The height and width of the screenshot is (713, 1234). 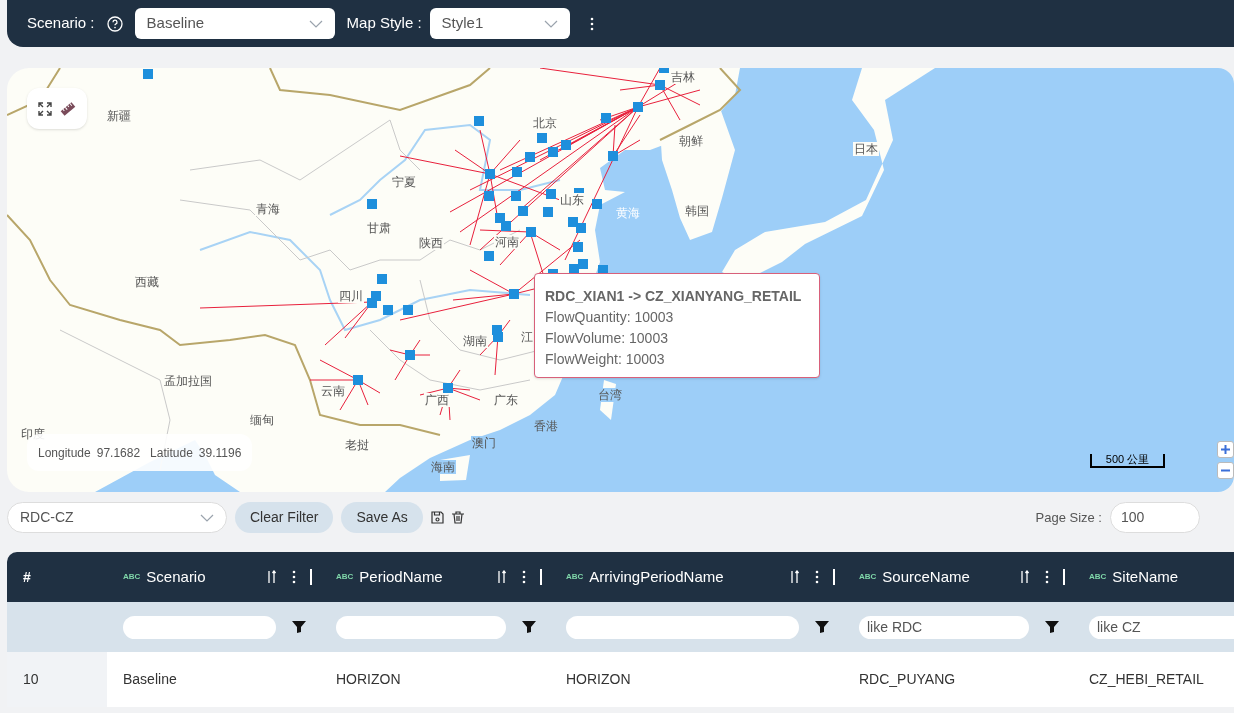 What do you see at coordinates (176, 577) in the screenshot?
I see `column-header: Scenario` at bounding box center [176, 577].